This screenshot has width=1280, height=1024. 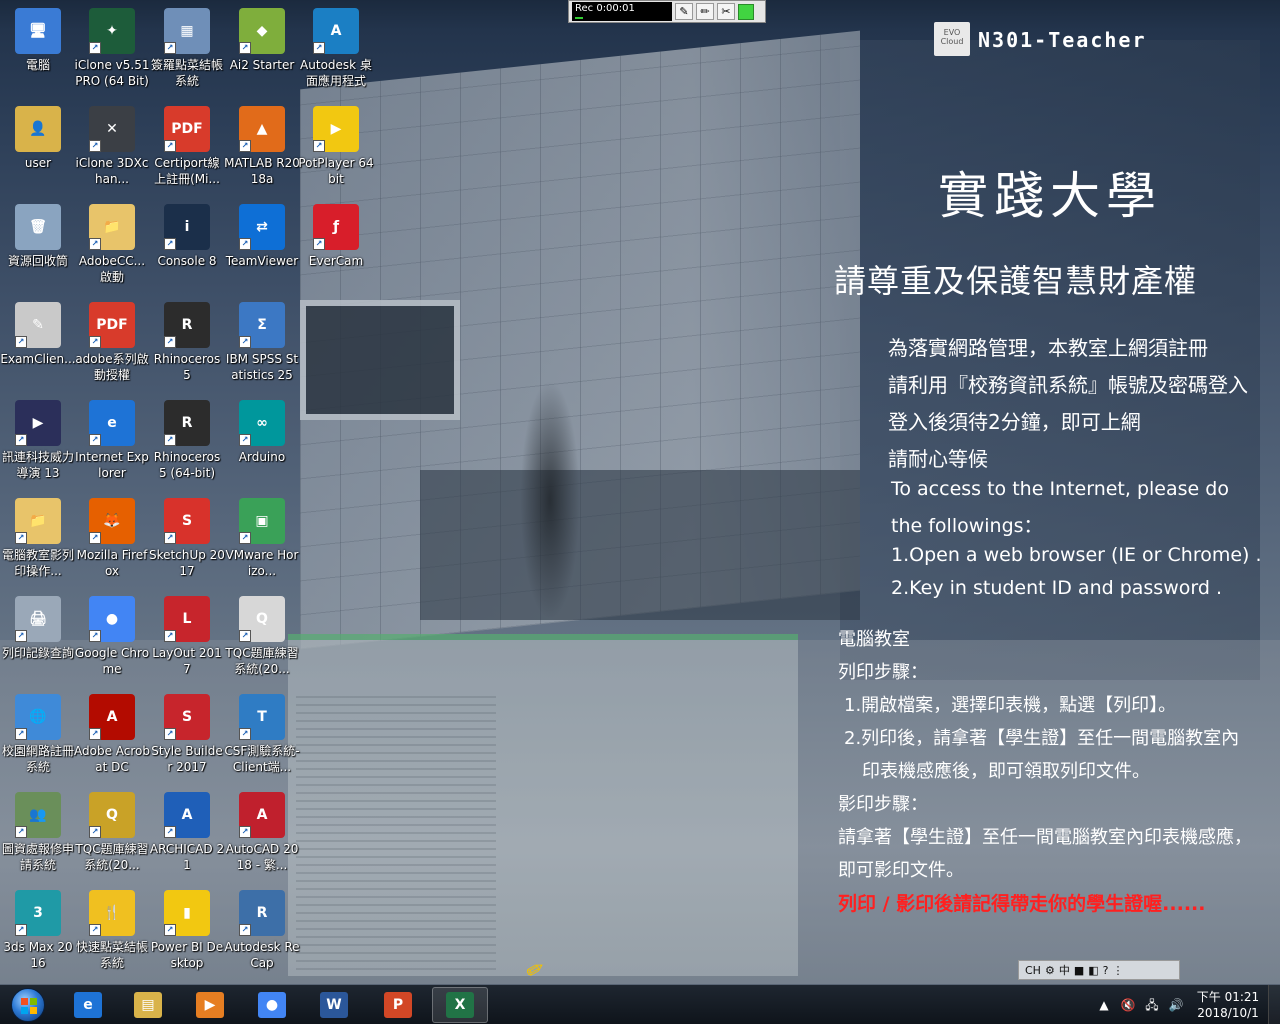 What do you see at coordinates (187, 442) in the screenshot?
I see `desktop-icon: R ↗ Rhinoceros 5 (64-bit)` at bounding box center [187, 442].